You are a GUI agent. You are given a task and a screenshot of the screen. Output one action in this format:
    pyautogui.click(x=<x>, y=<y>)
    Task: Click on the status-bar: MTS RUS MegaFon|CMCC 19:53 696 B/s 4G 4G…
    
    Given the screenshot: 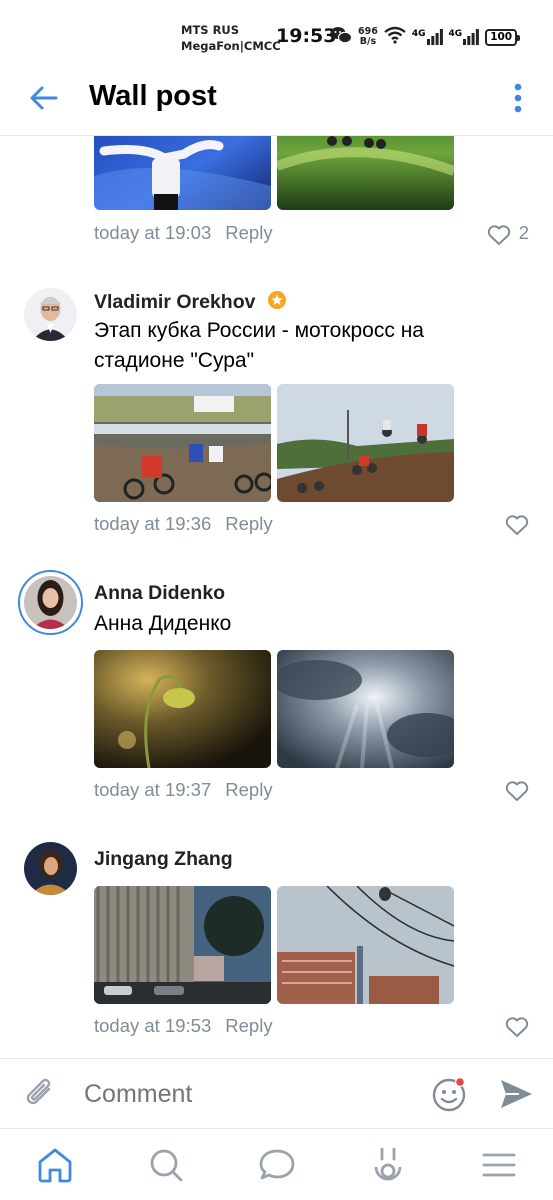 What is the action you would take?
    pyautogui.click(x=276, y=31)
    